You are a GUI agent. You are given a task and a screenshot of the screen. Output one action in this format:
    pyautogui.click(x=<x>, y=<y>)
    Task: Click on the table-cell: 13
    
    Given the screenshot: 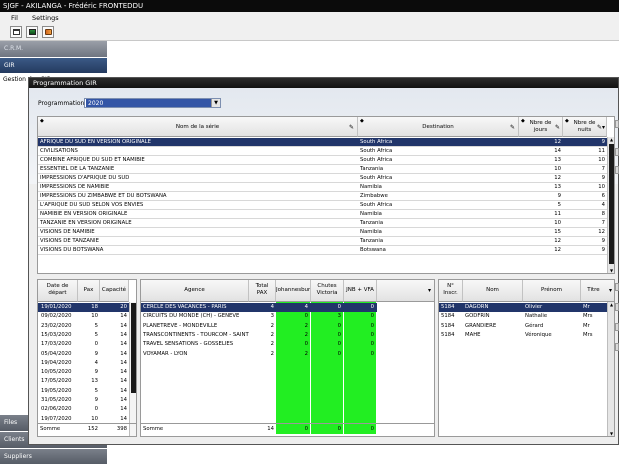 What is the action you would take?
    pyautogui.click(x=557, y=187)
    